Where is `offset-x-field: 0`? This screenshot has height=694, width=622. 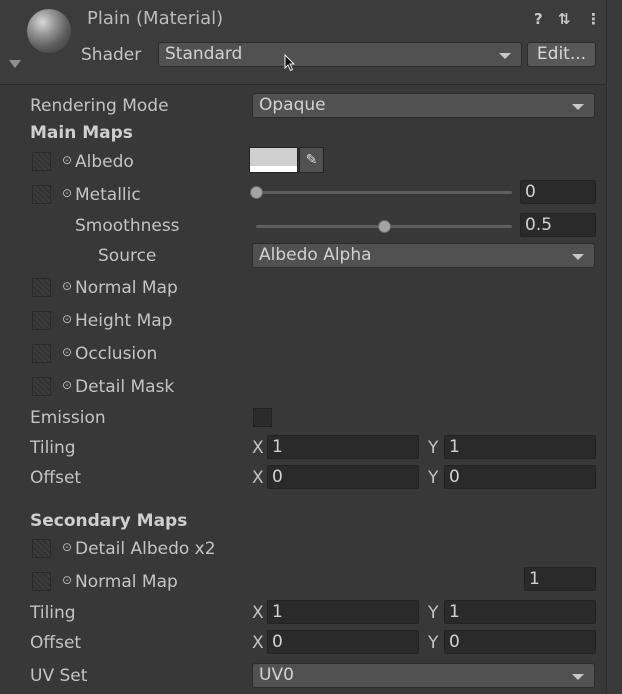 offset-x-field: 0 is located at coordinates (343, 477).